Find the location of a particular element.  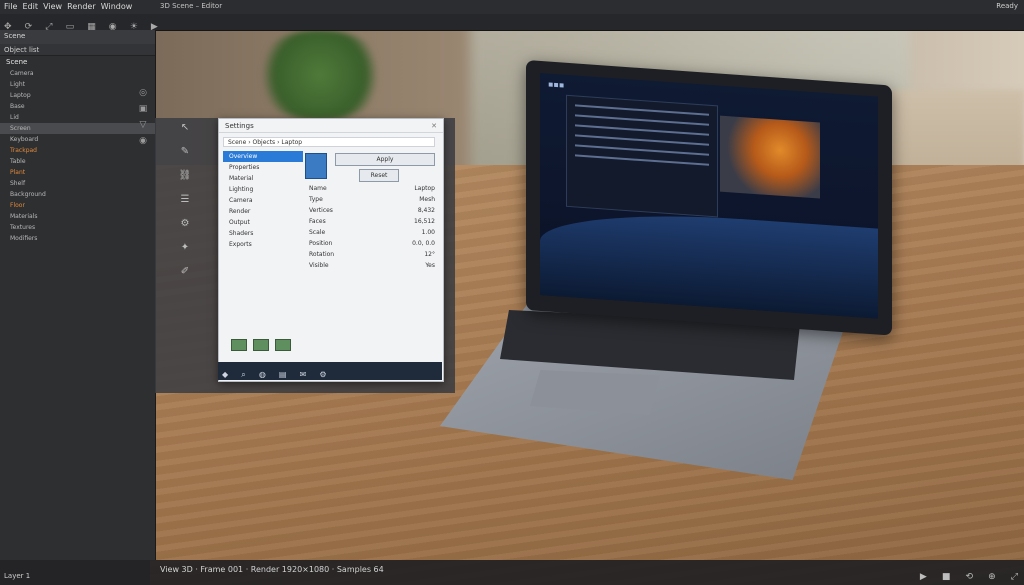

menu-window: Window is located at coordinates (117, 6).